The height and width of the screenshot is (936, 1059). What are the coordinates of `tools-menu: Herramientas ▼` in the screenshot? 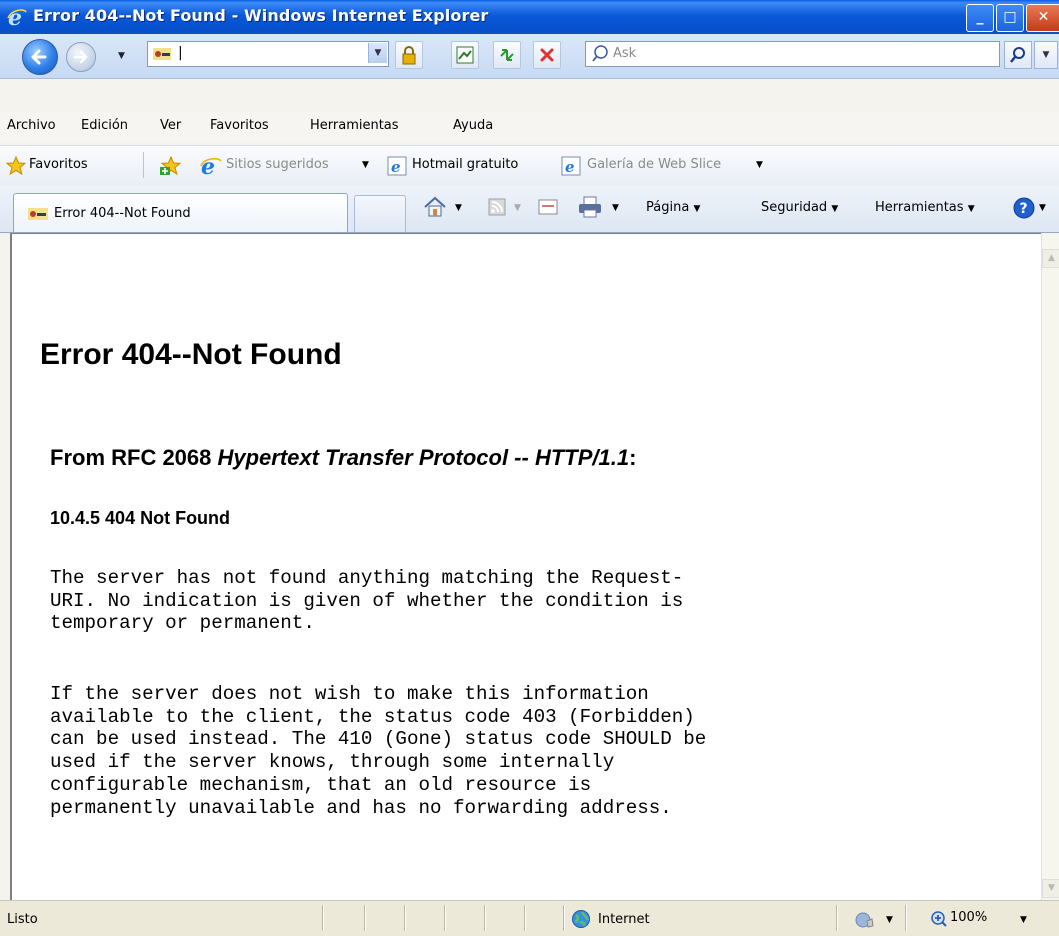 It's located at (925, 207).